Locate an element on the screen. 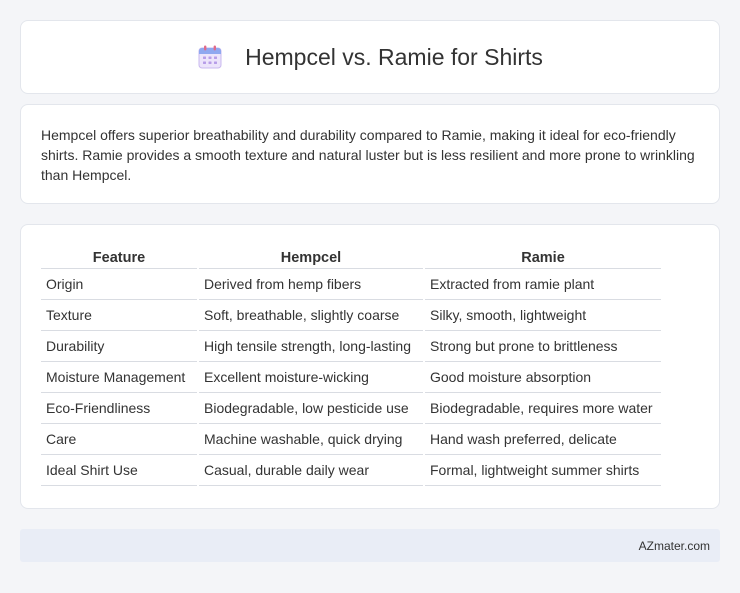  feature-cell: Texture is located at coordinates (119, 315).